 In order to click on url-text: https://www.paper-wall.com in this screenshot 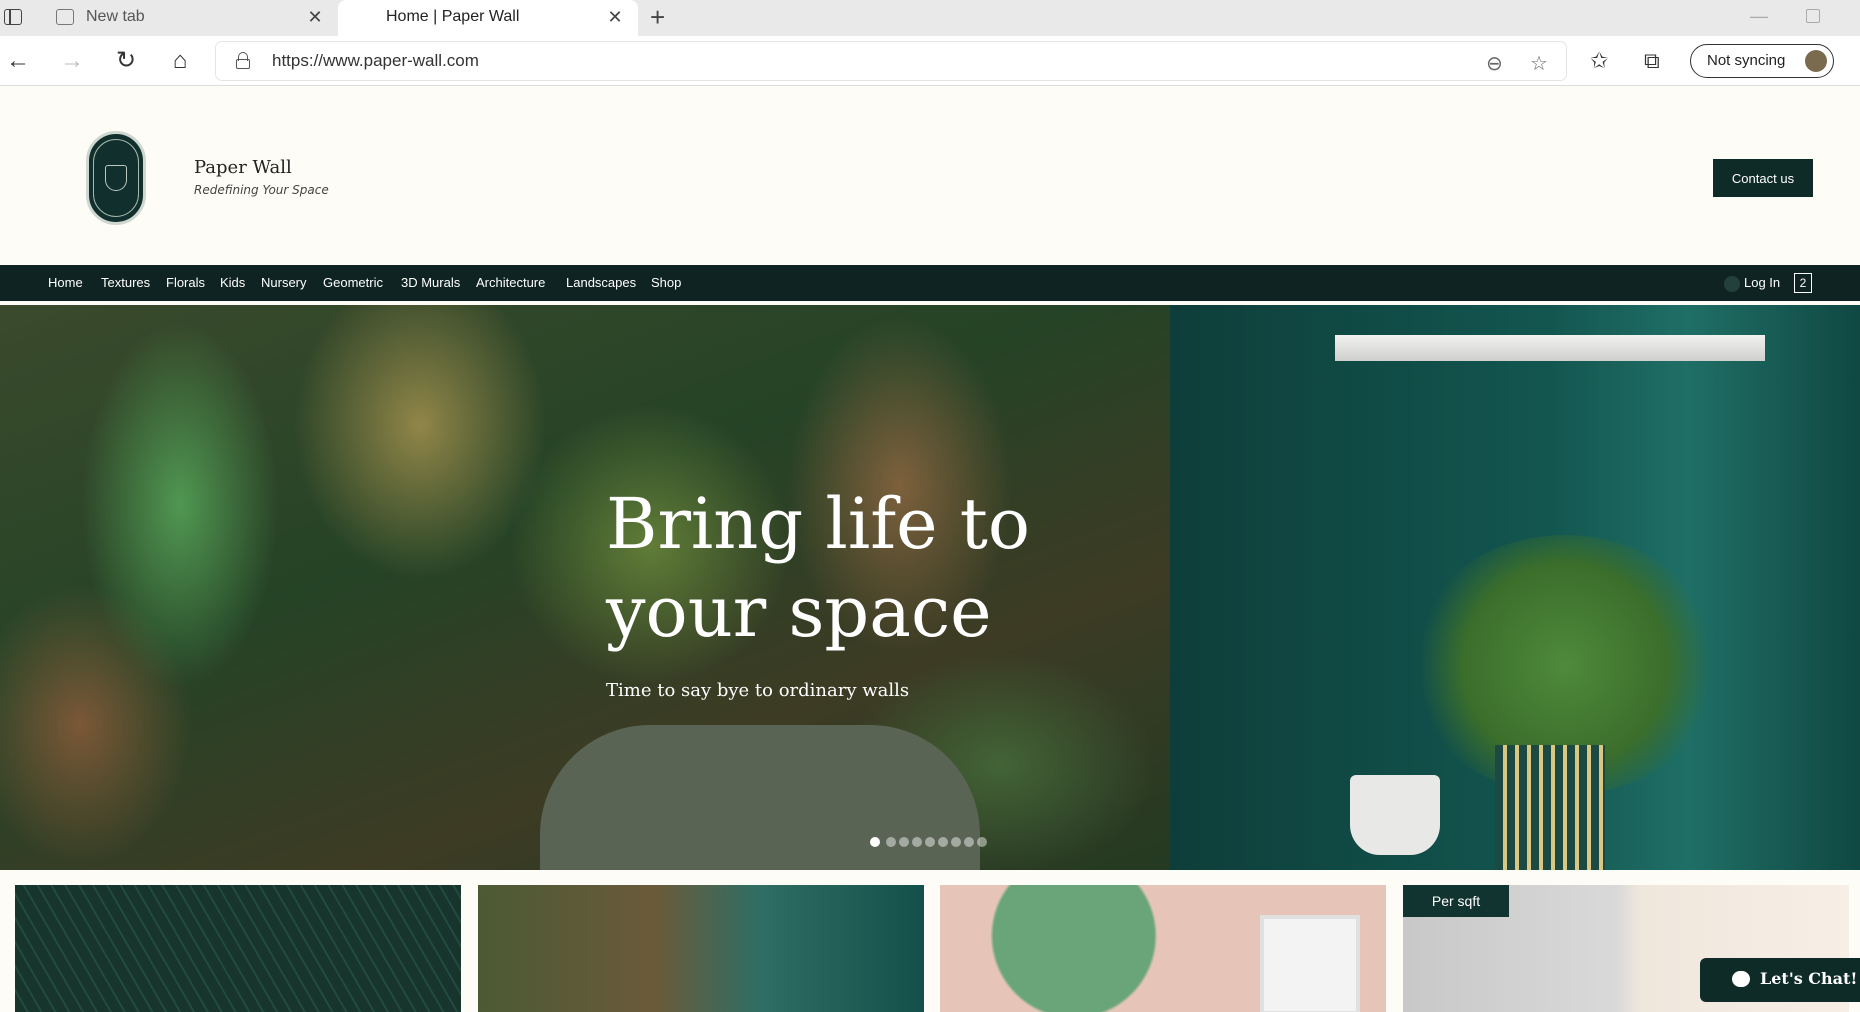, I will do `click(375, 61)`.